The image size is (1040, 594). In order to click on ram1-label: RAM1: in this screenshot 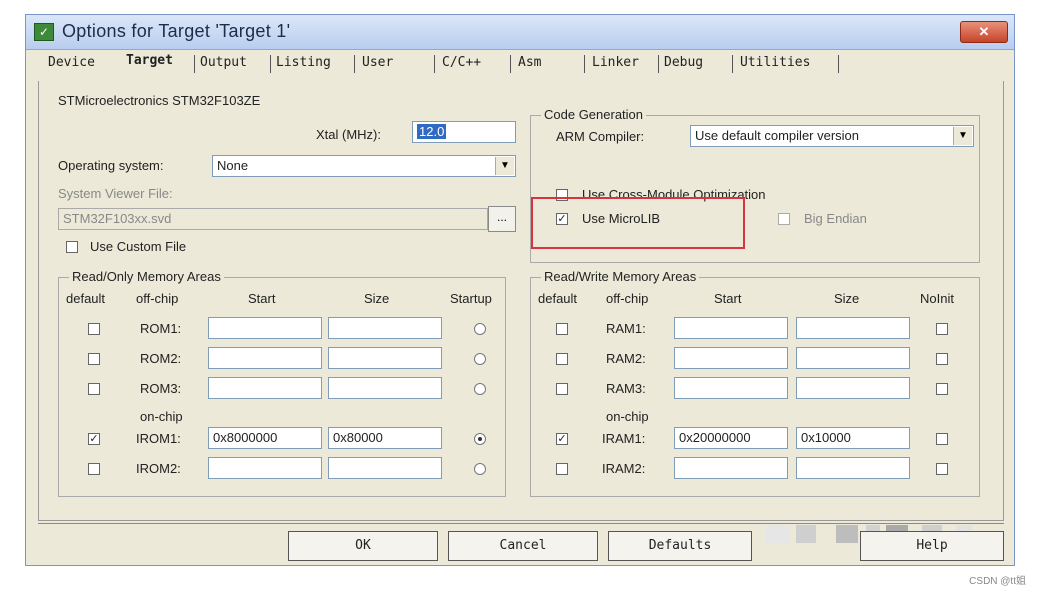, I will do `click(626, 328)`.